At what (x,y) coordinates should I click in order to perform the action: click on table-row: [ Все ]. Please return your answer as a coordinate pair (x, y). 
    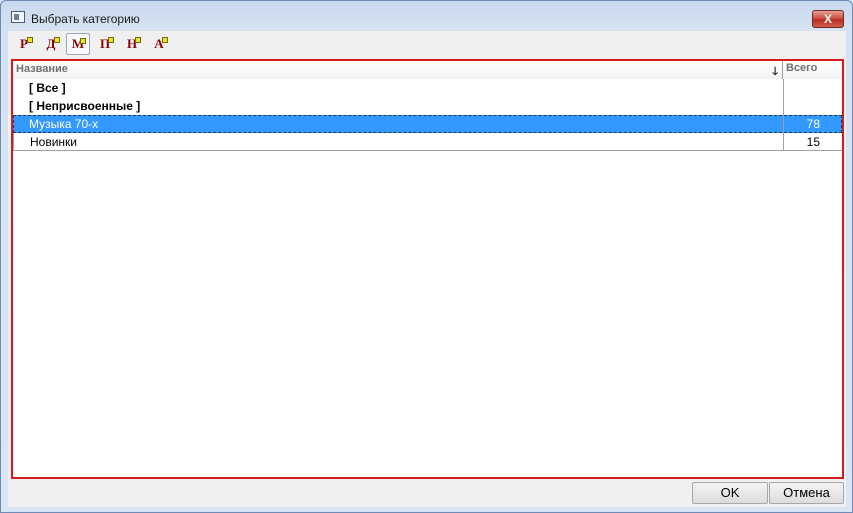
    Looking at the image, I should click on (427, 88).